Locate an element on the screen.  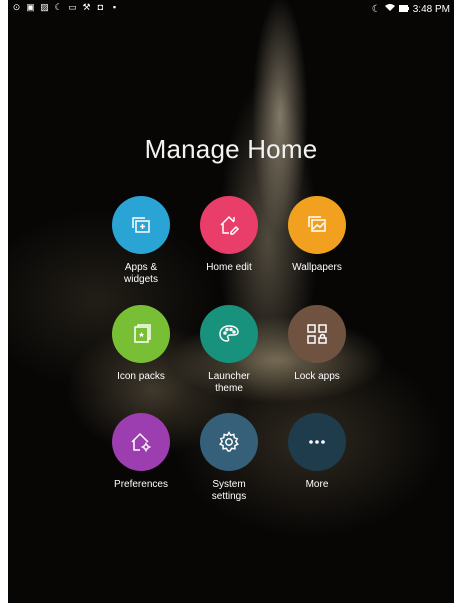
lock-apps-button is located at coordinates (317, 334).